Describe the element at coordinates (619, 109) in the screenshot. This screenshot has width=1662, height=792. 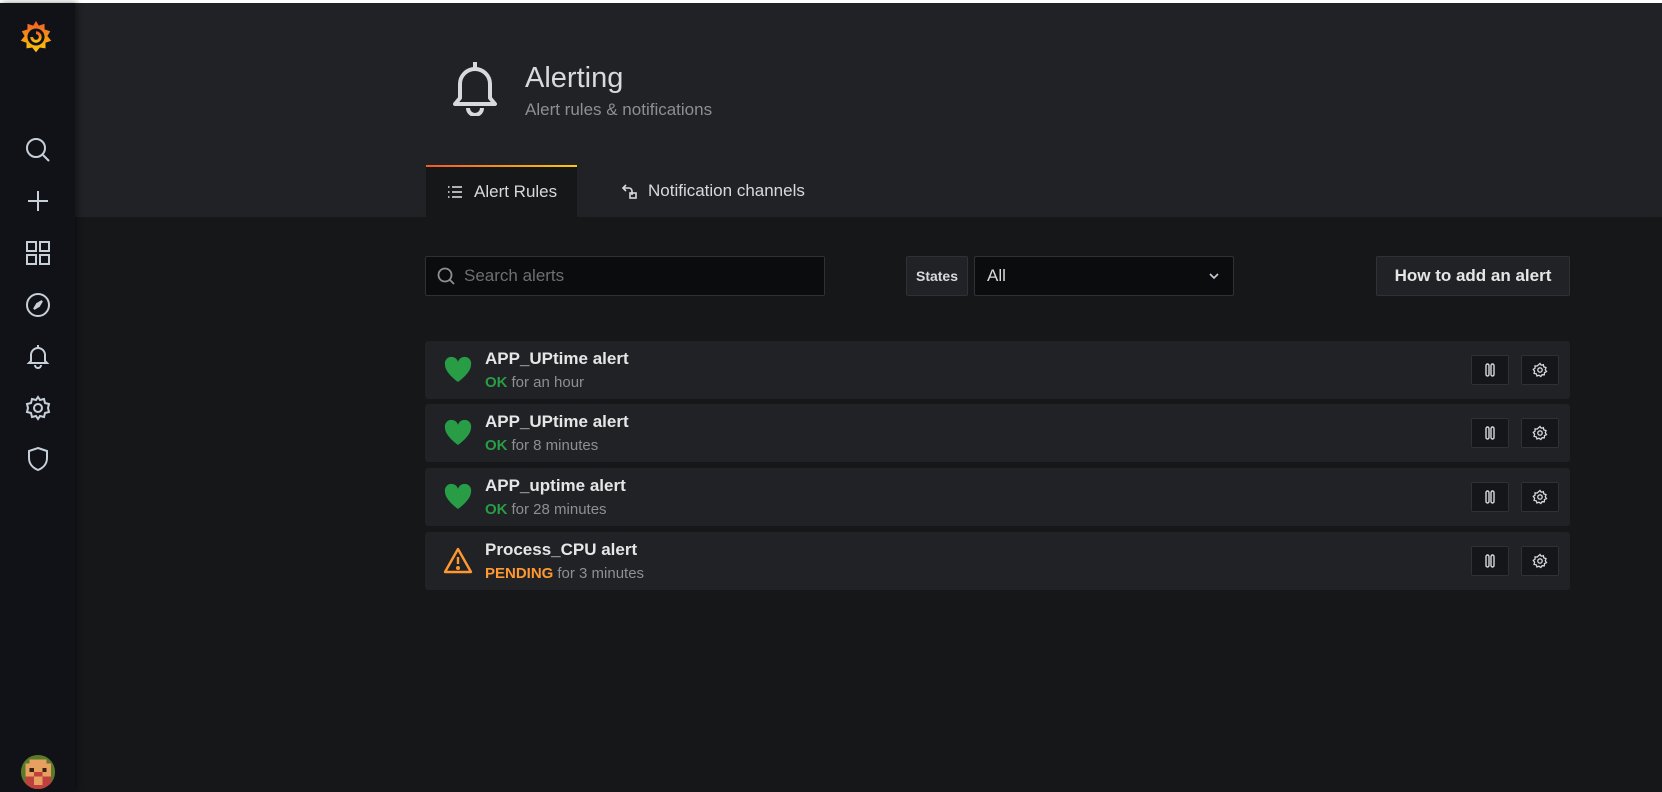
I see `page-subtitle: Alert rules & notifications` at that location.